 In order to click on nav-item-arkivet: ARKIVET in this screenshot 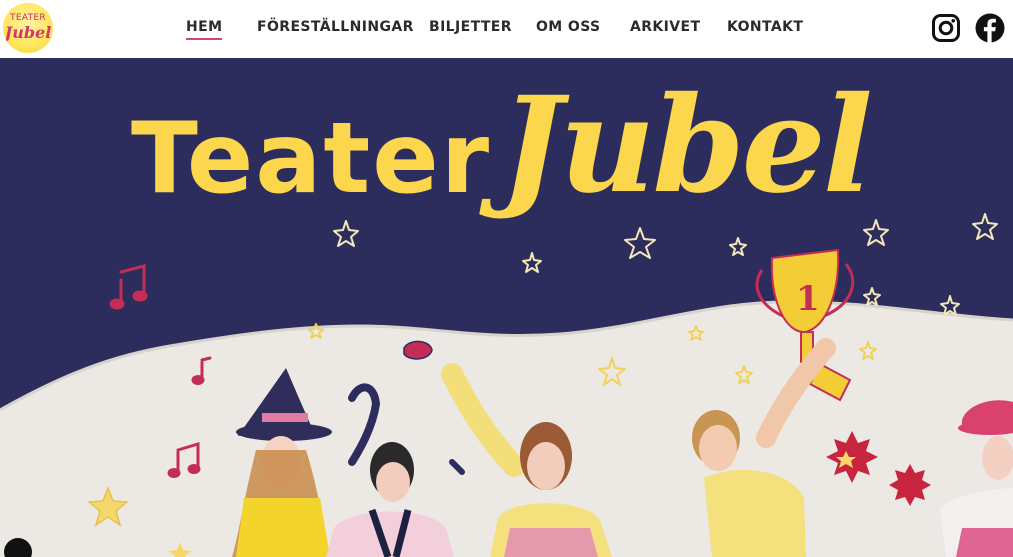, I will do `click(665, 27)`.